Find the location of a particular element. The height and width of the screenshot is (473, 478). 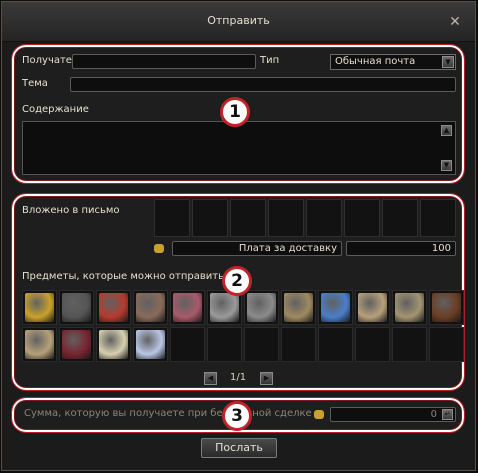

next-page-icon: ▶ is located at coordinates (266, 378).